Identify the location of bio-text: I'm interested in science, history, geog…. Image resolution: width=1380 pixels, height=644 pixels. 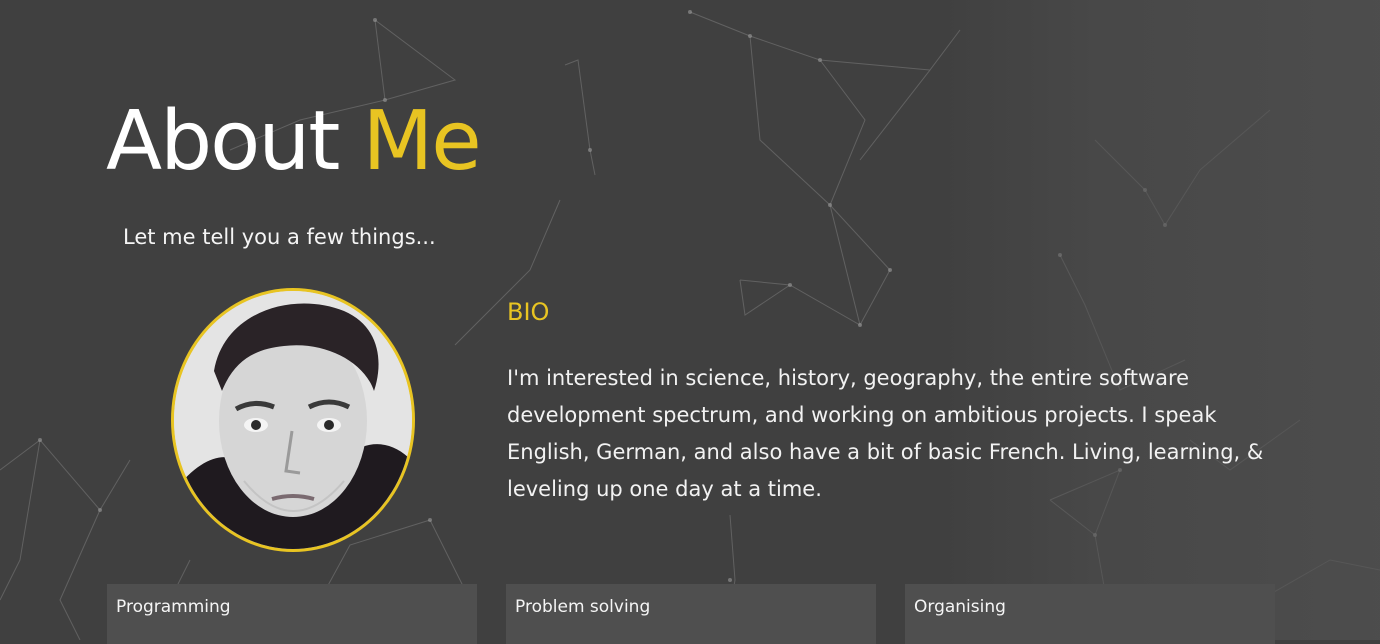
(885, 433).